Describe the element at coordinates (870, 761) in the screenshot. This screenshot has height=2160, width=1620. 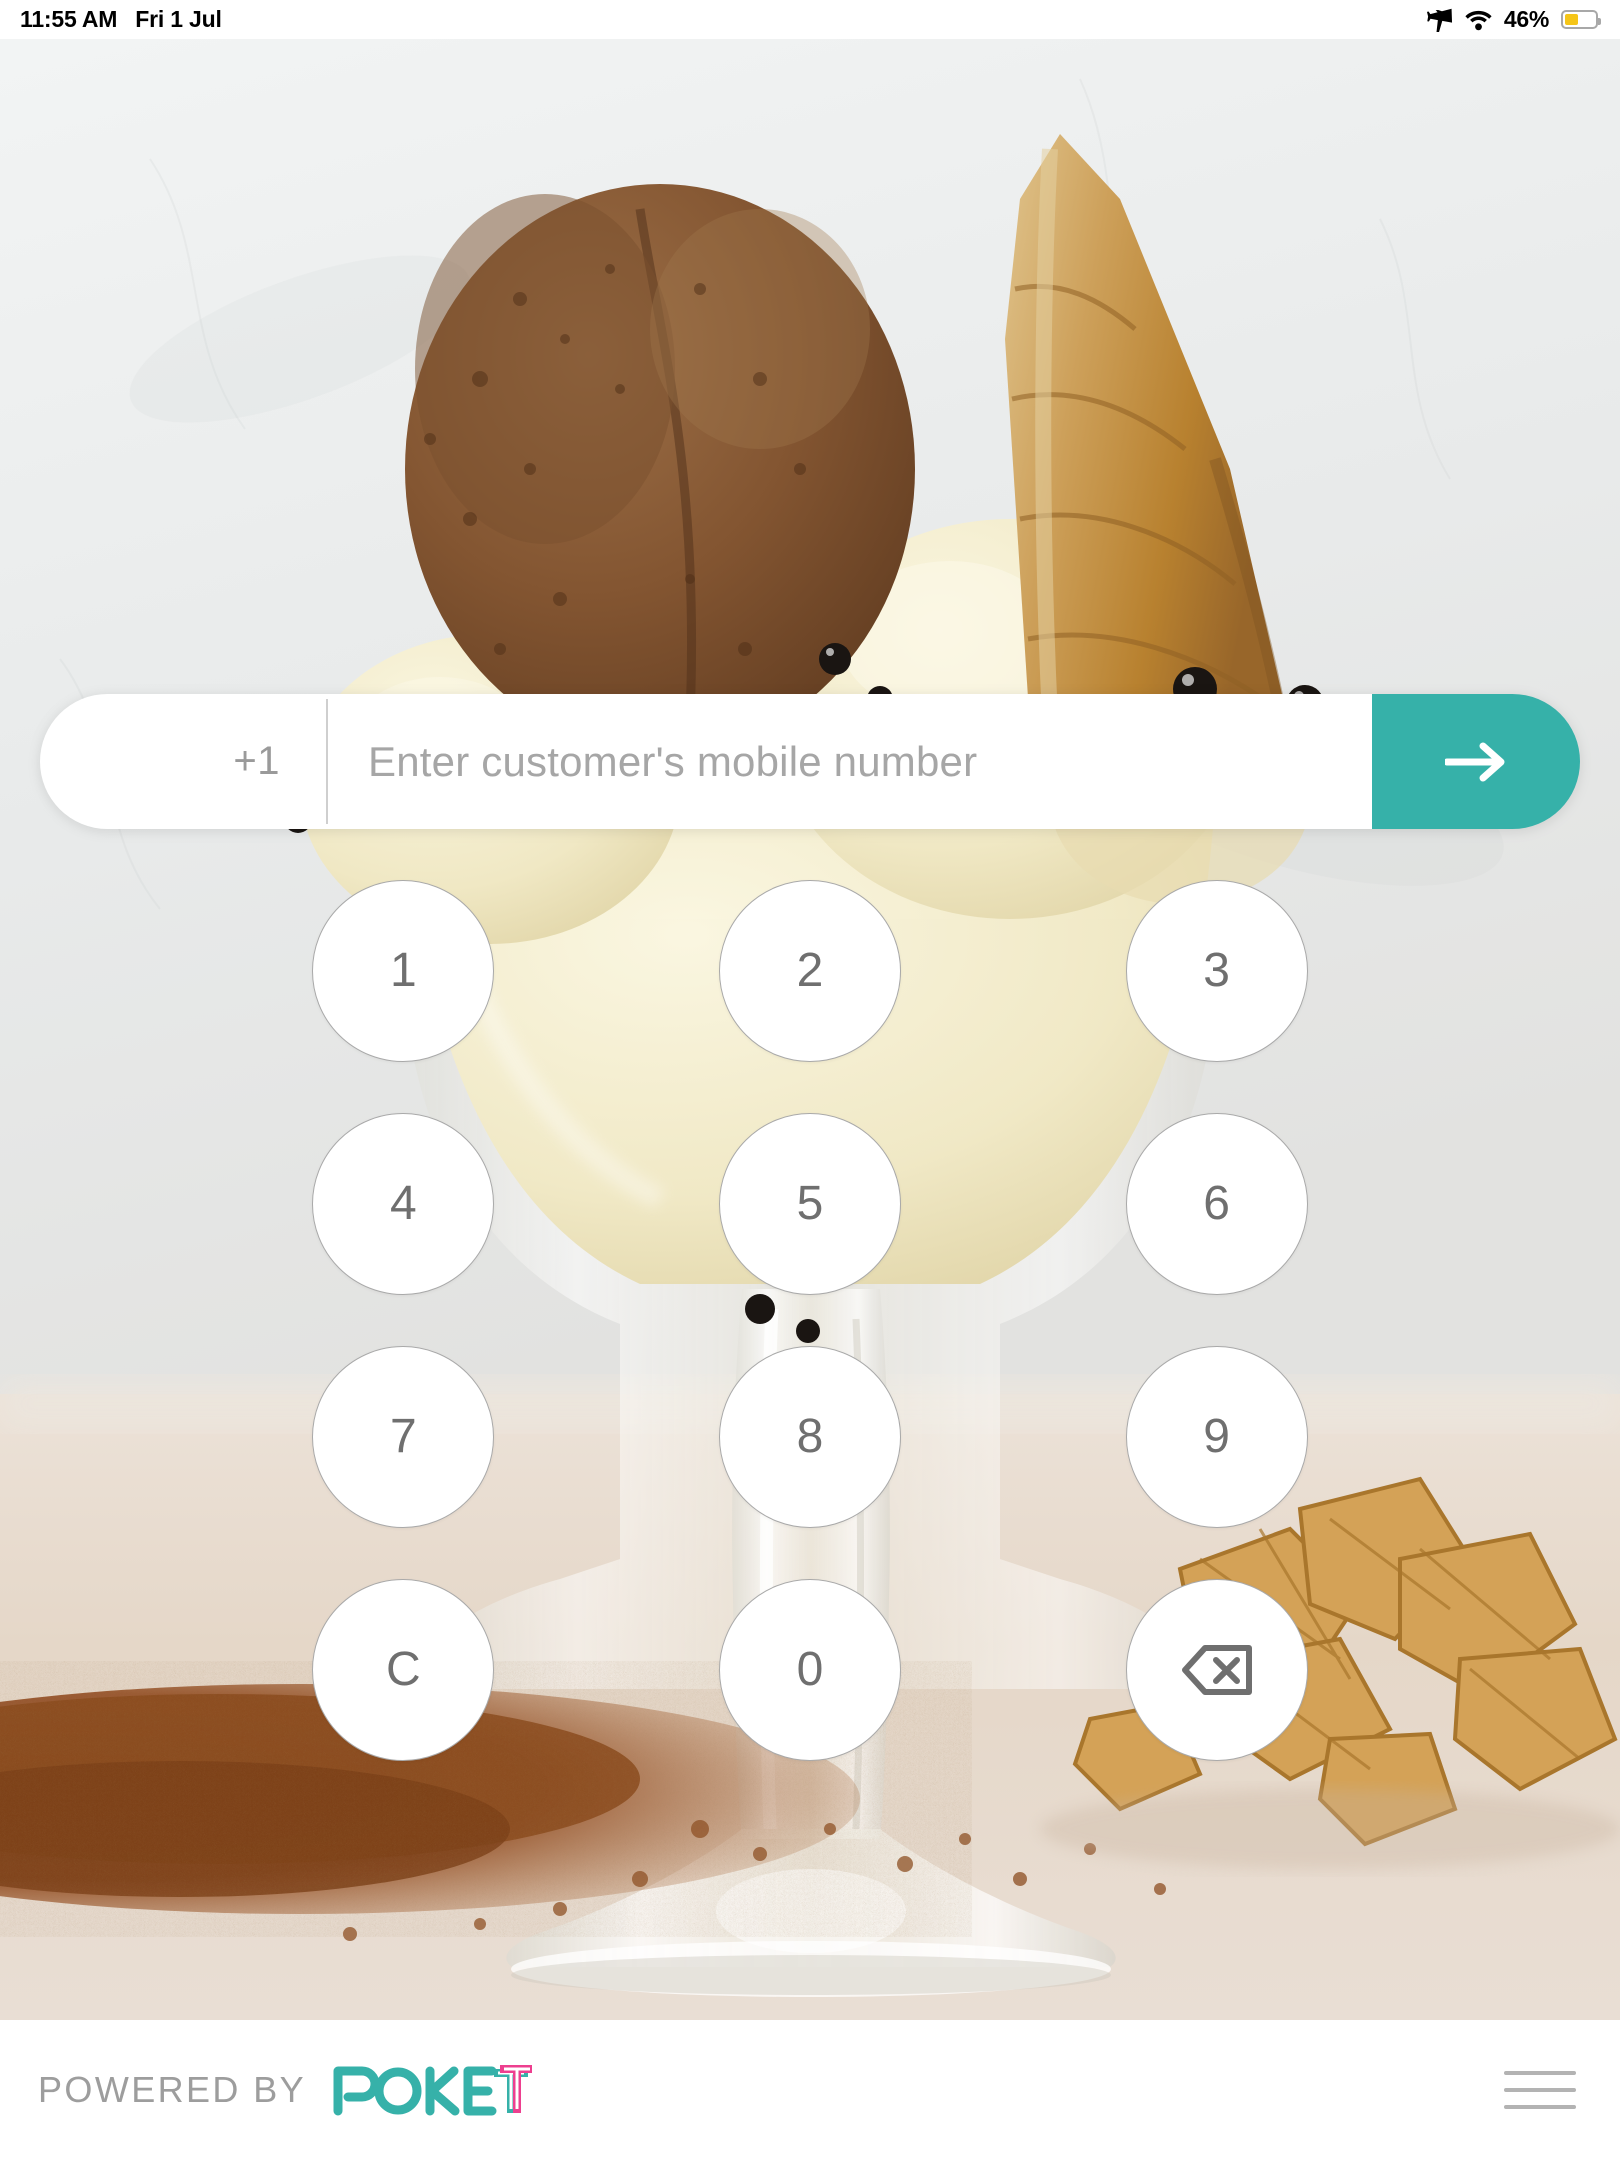
I see `phone-number-input` at that location.